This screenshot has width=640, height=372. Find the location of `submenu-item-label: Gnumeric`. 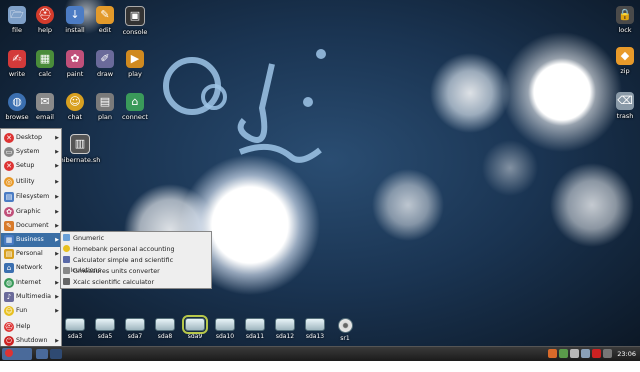

submenu-item-label: Gnumeric is located at coordinates (89, 238).